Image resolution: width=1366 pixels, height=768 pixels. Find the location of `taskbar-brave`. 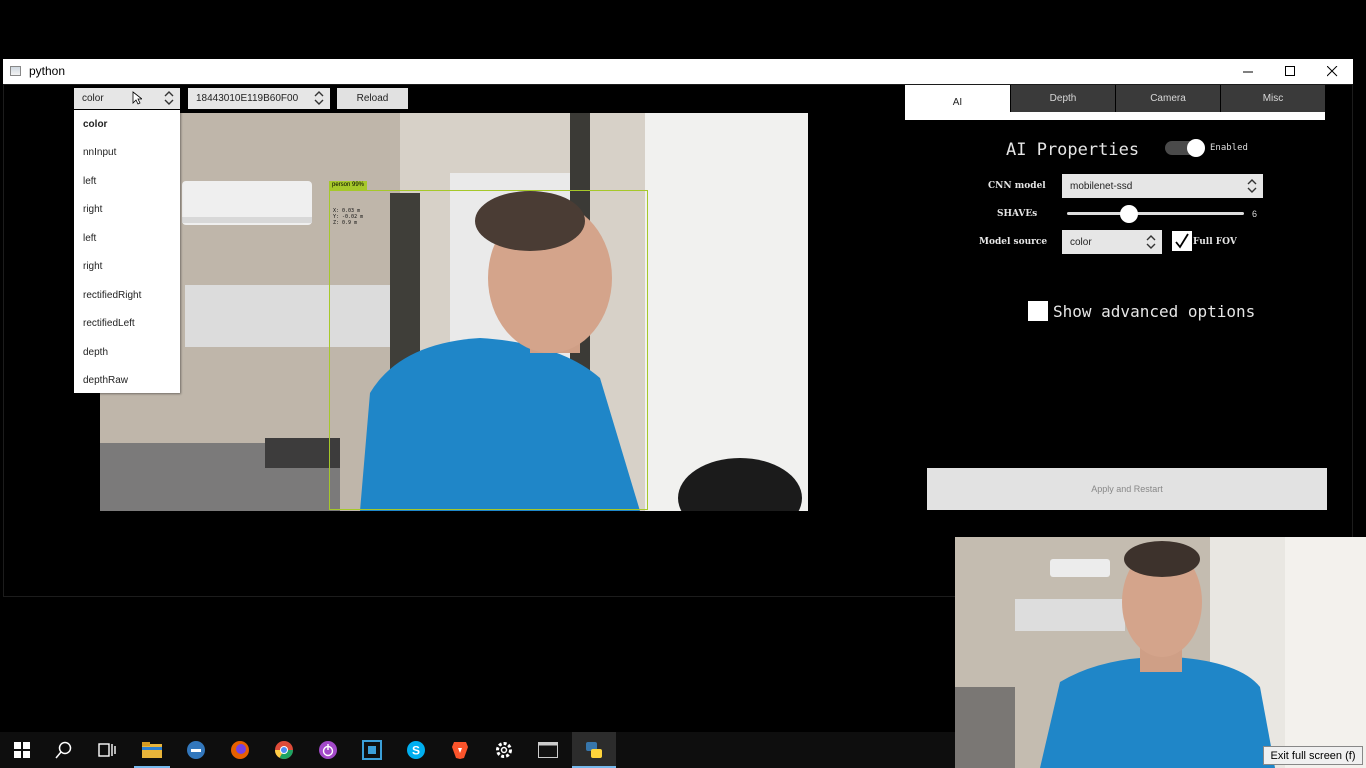

taskbar-brave is located at coordinates (460, 750).